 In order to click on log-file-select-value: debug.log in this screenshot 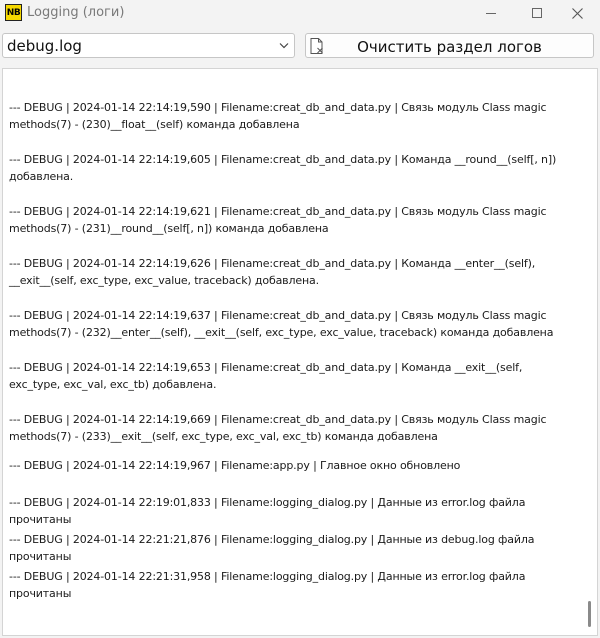, I will do `click(44, 46)`.